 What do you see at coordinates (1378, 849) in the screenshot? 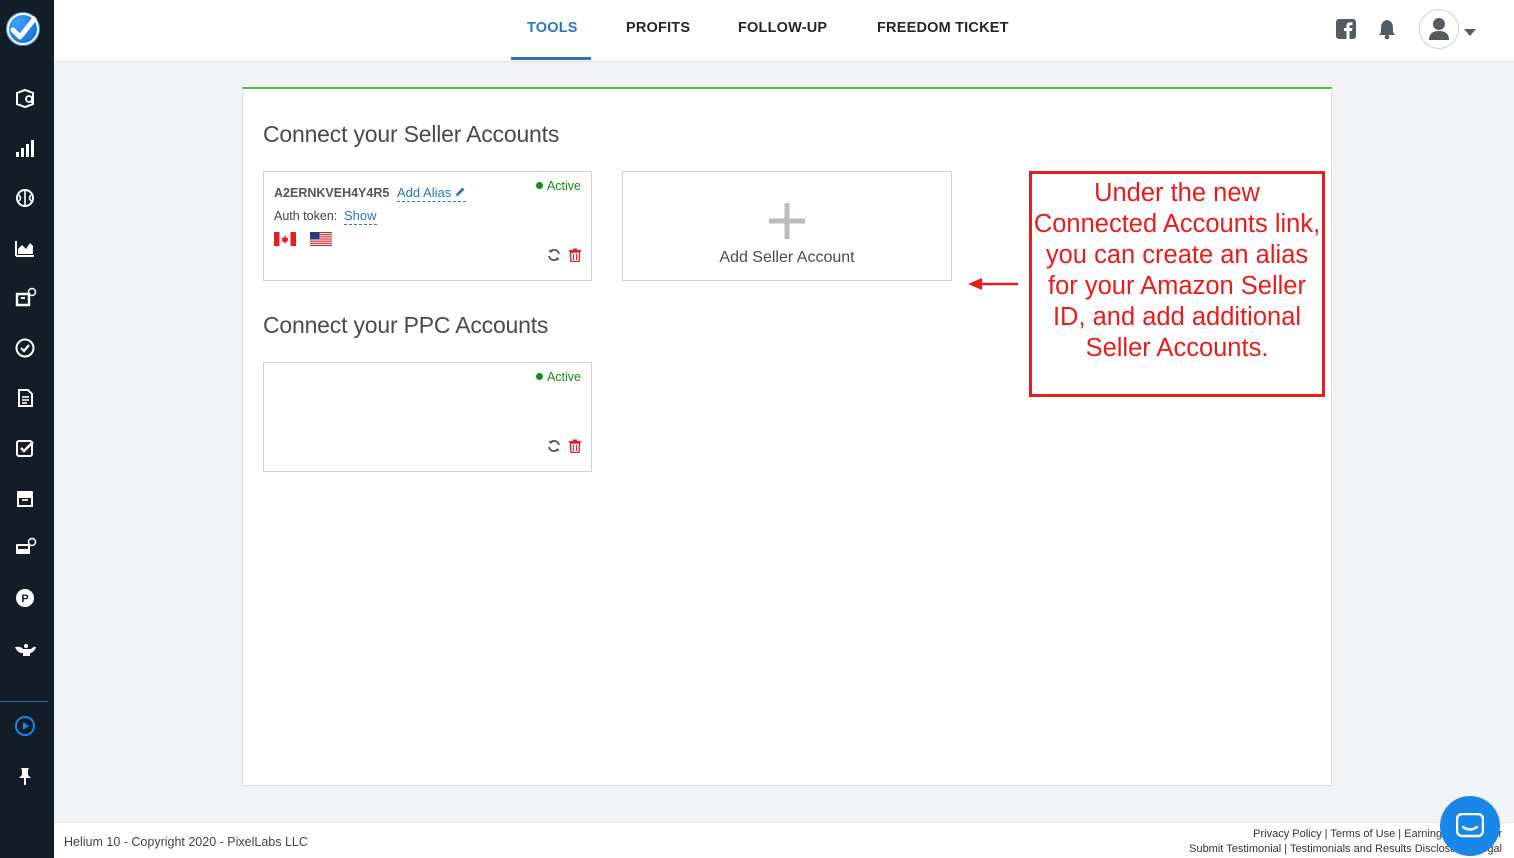
I see `testimonials-disclosure-link: Testimonials and Results Disclosure` at bounding box center [1378, 849].